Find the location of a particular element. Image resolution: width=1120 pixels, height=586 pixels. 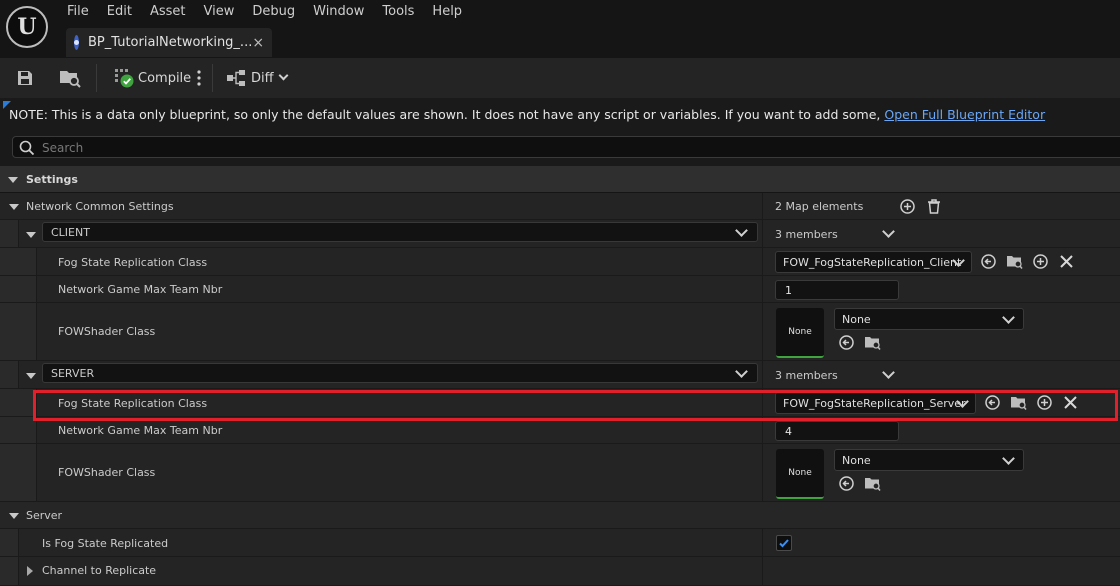

asset-picker-value: None is located at coordinates (856, 319).